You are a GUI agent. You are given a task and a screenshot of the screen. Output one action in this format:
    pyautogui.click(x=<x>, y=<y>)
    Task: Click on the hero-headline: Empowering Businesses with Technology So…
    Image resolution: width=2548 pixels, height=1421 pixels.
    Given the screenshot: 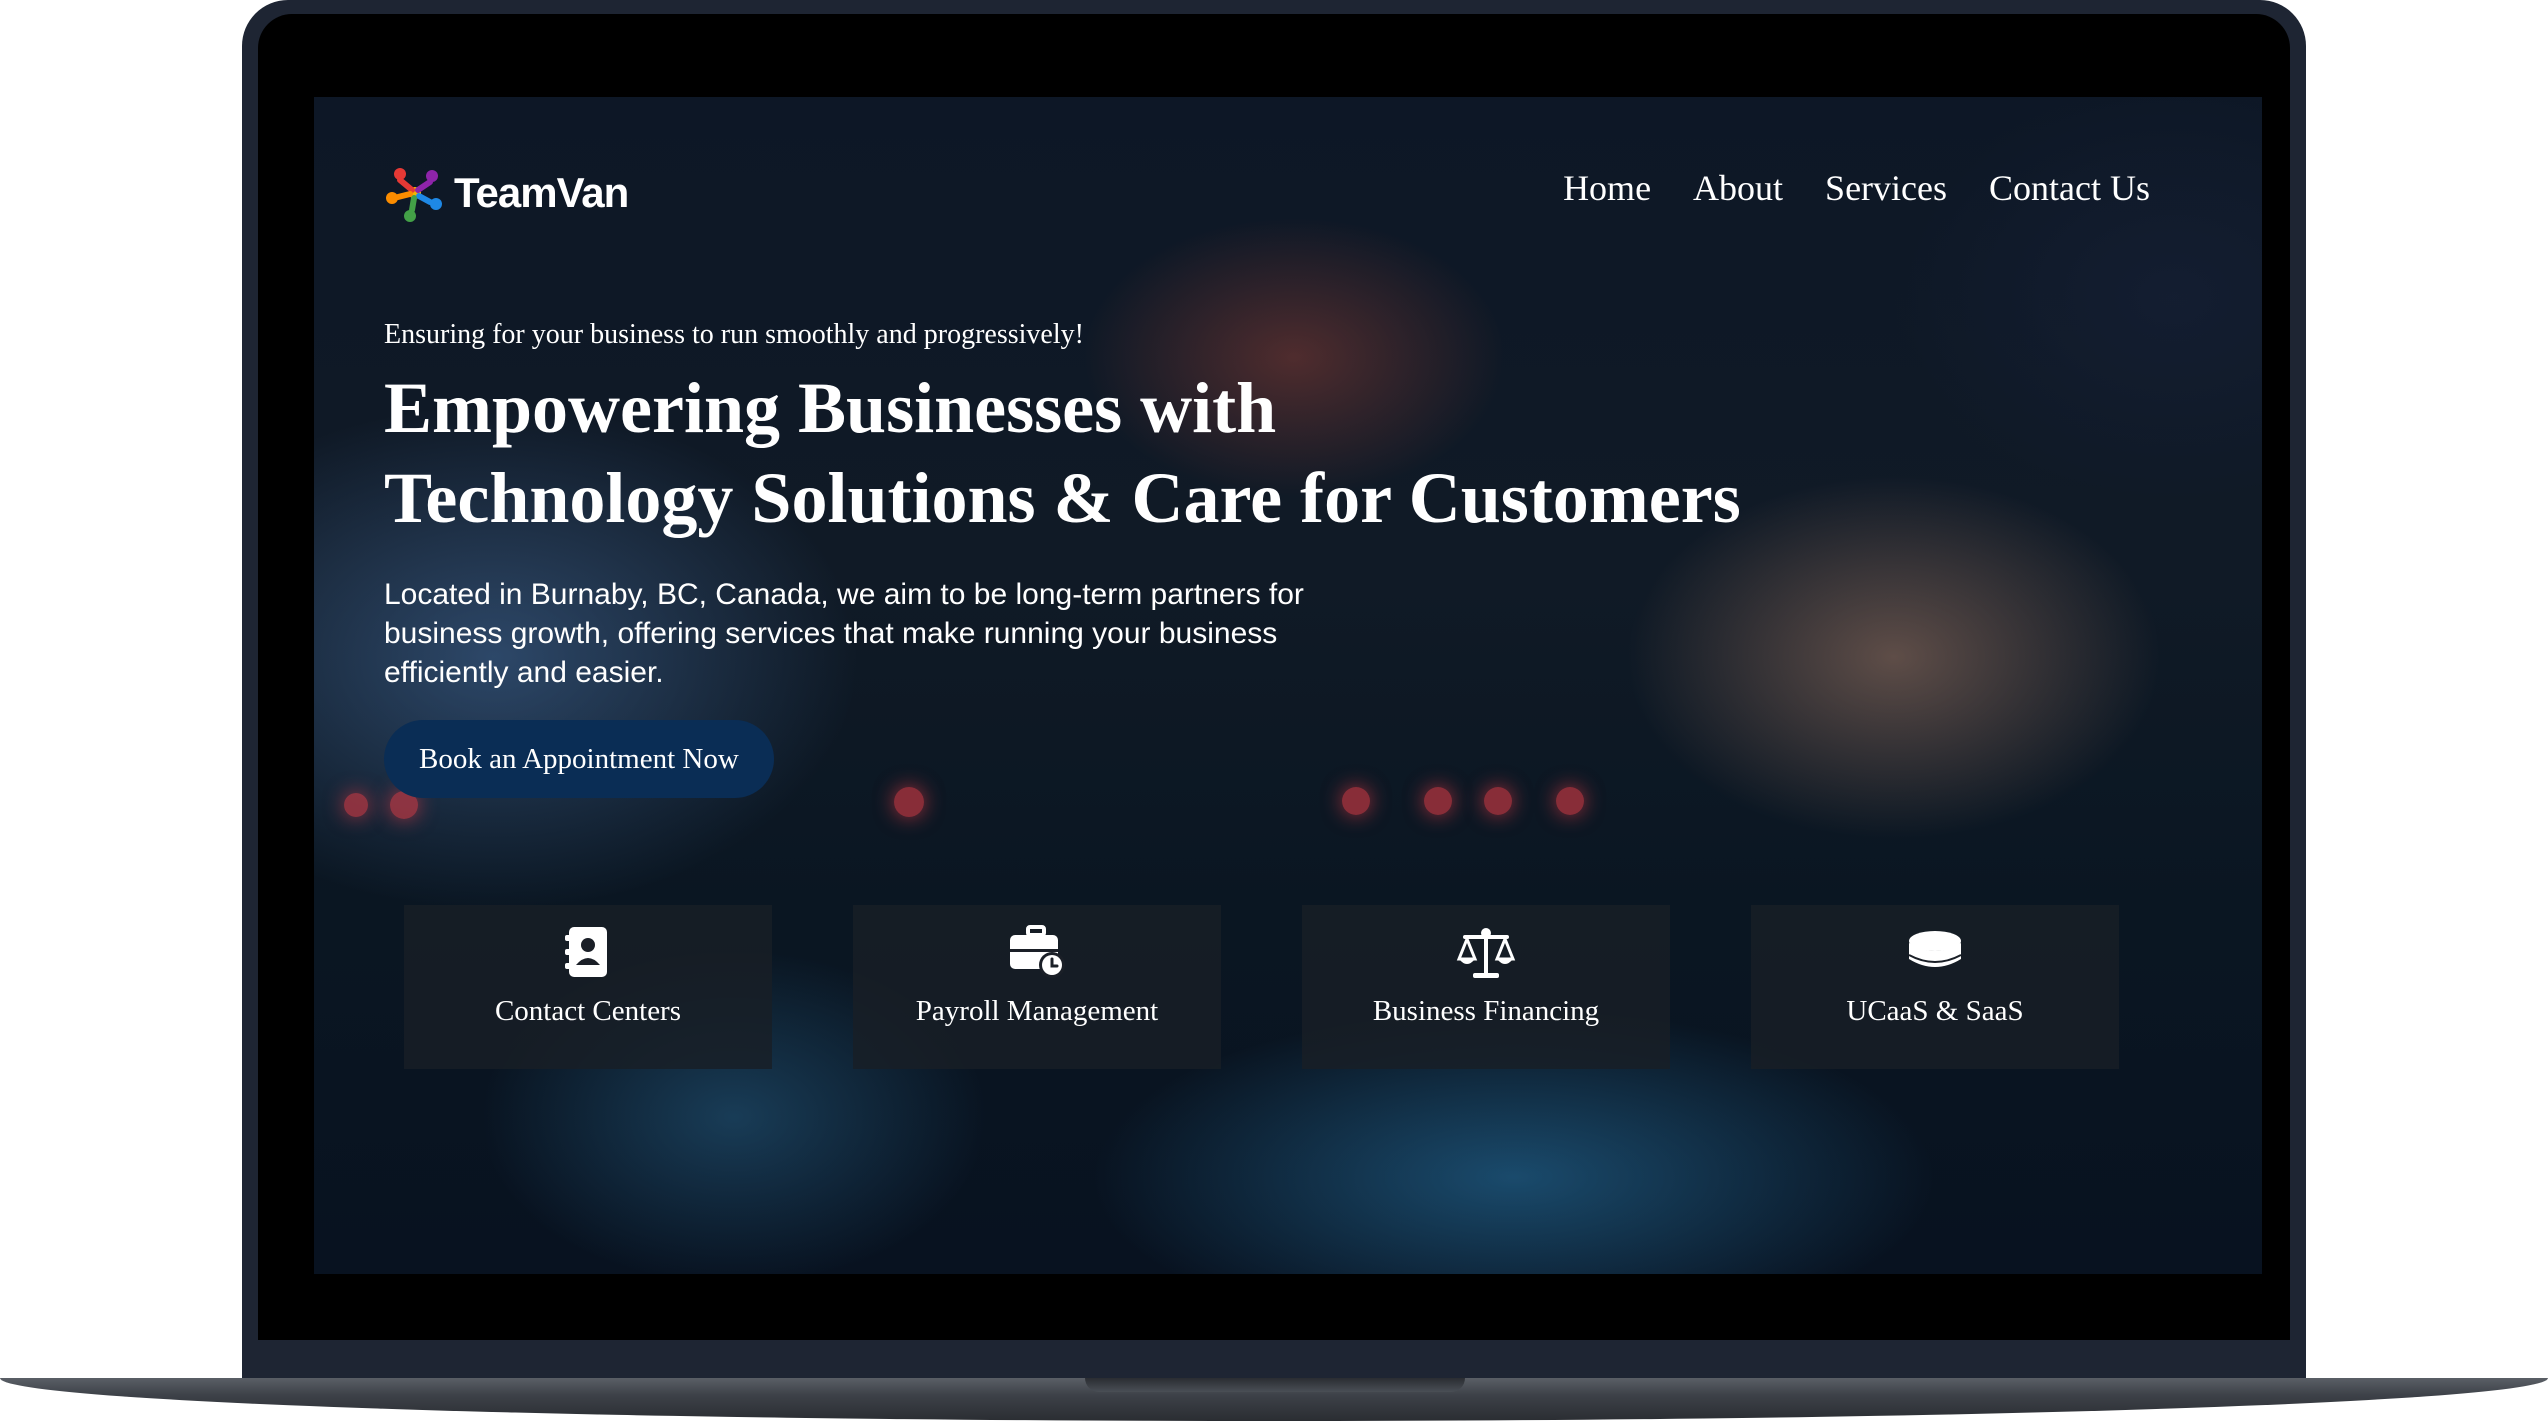 What is the action you would take?
    pyautogui.click(x=1134, y=453)
    